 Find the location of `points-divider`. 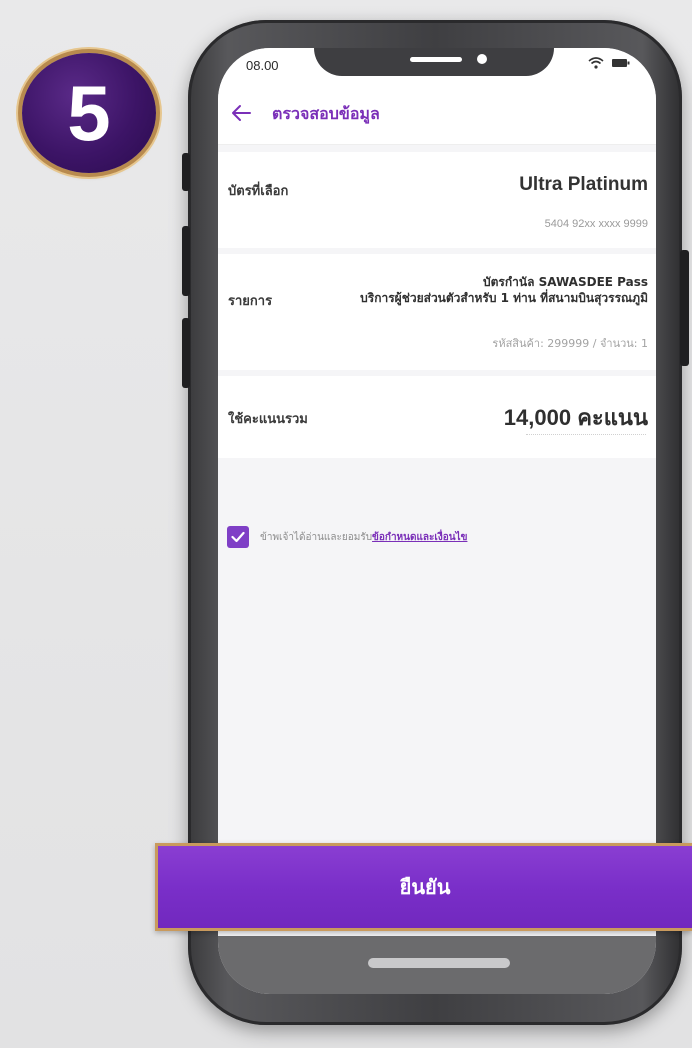

points-divider is located at coordinates (586, 434).